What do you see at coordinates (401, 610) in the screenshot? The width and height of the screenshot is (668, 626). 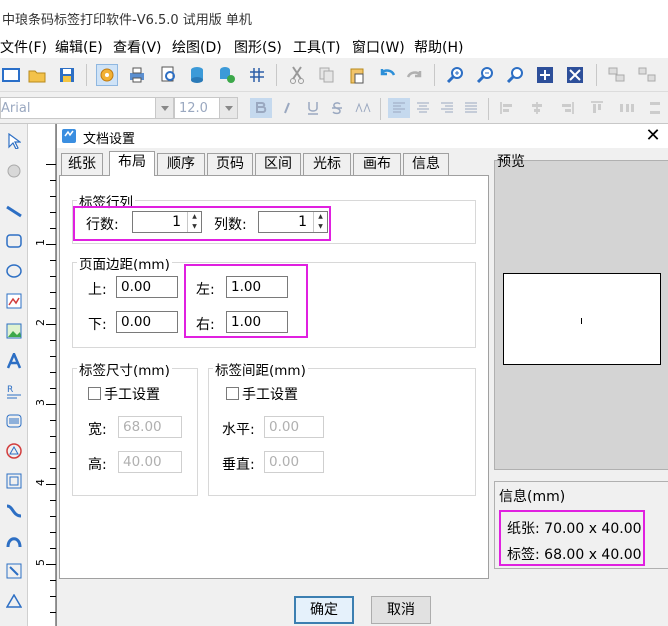 I see `cancel-button: 取消` at bounding box center [401, 610].